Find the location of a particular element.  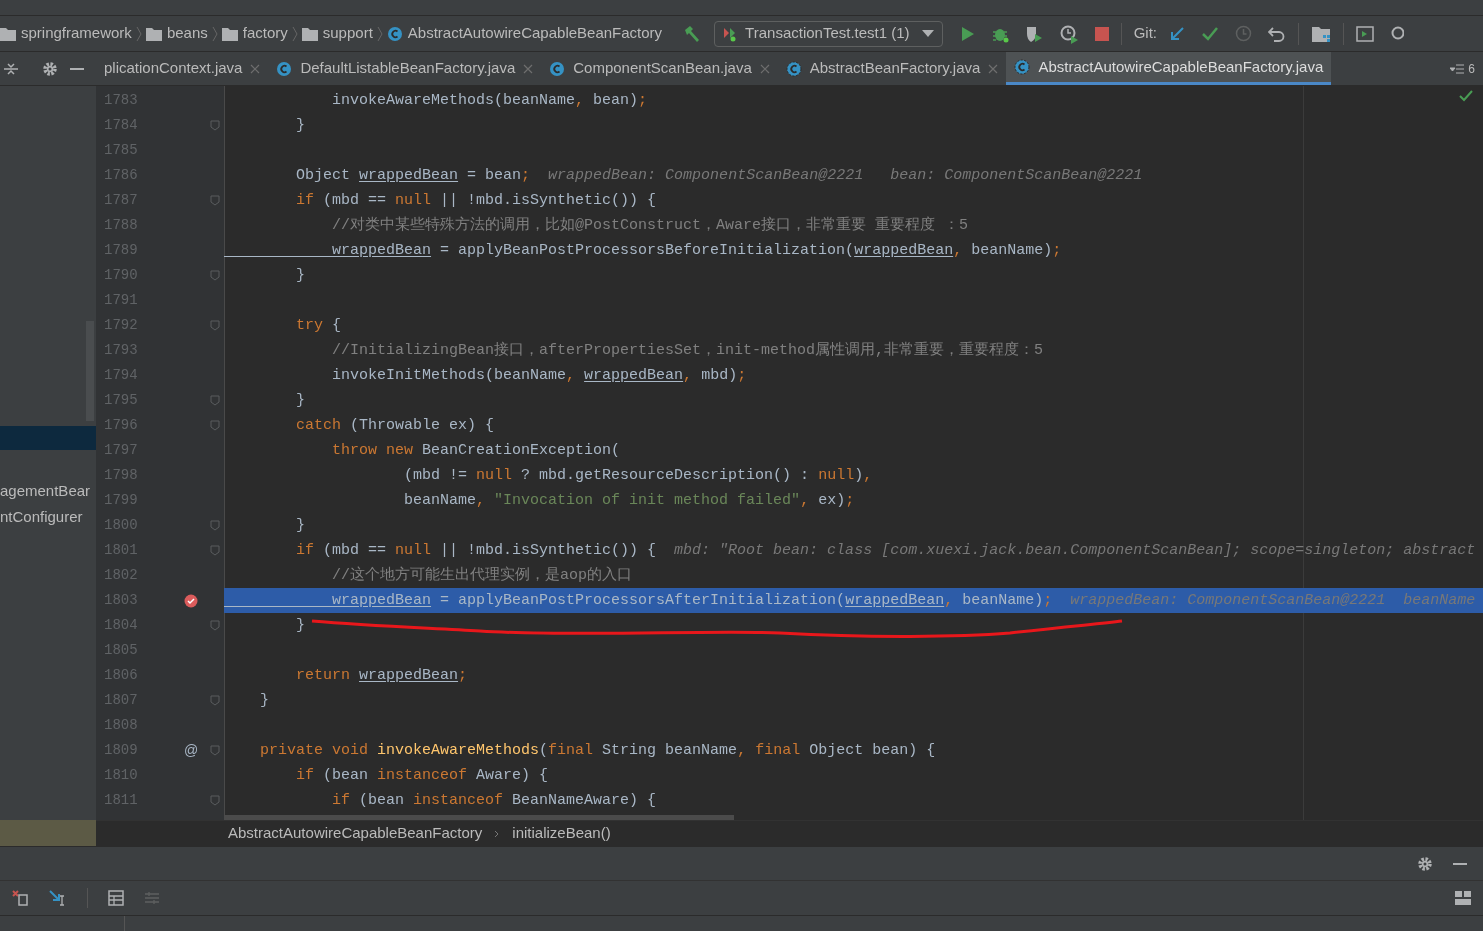

code-line: if (mbd == null || !mbd.isSynthetic()) { mbd: "Root bean: class [com.xuexi.jack.bean.ComponentScanBean]; scope=singleton; abstract is located at coordinates (885, 551).